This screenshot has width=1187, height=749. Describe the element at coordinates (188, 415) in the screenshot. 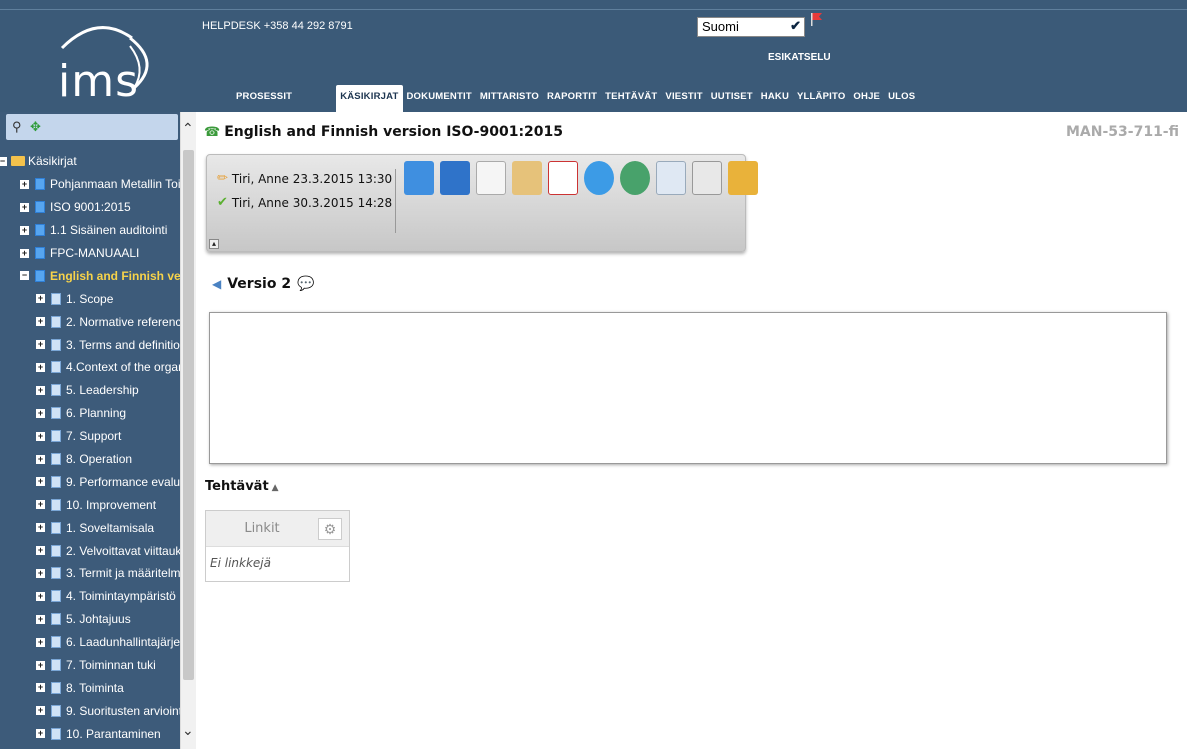

I see `sidebar-scroll-thumb` at that location.